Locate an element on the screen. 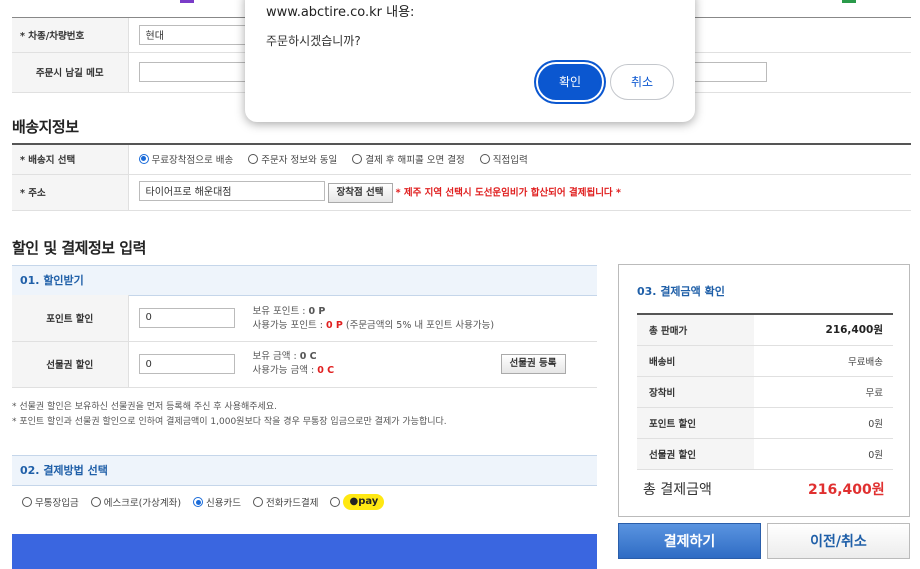 The width and height of the screenshot is (920, 569). address-input is located at coordinates (231, 190).